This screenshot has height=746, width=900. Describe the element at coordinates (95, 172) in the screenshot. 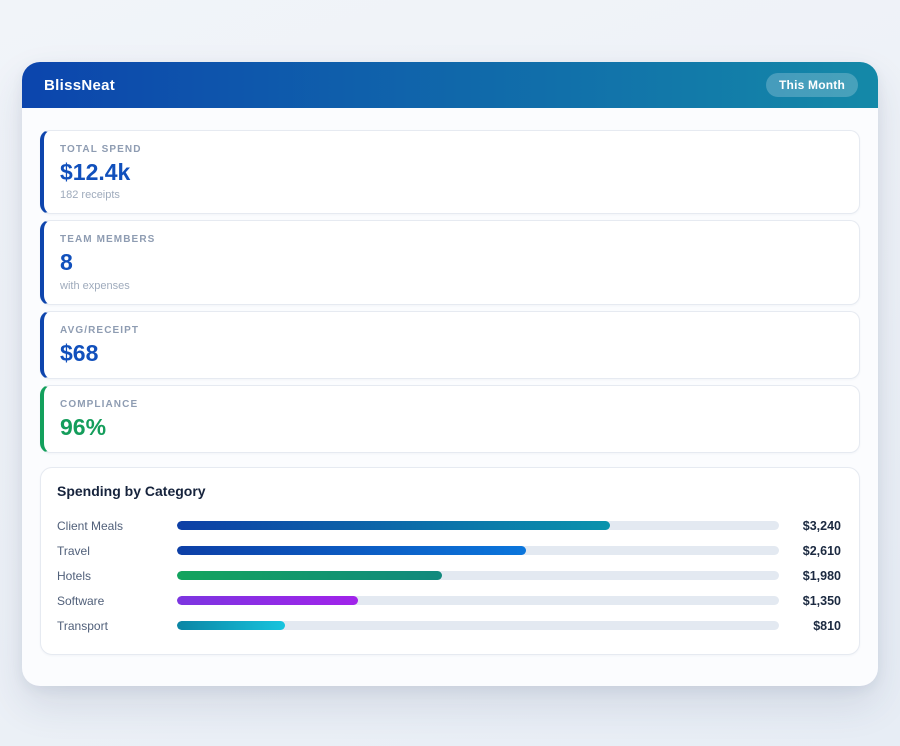

I see `stat-value: $12.4k` at that location.